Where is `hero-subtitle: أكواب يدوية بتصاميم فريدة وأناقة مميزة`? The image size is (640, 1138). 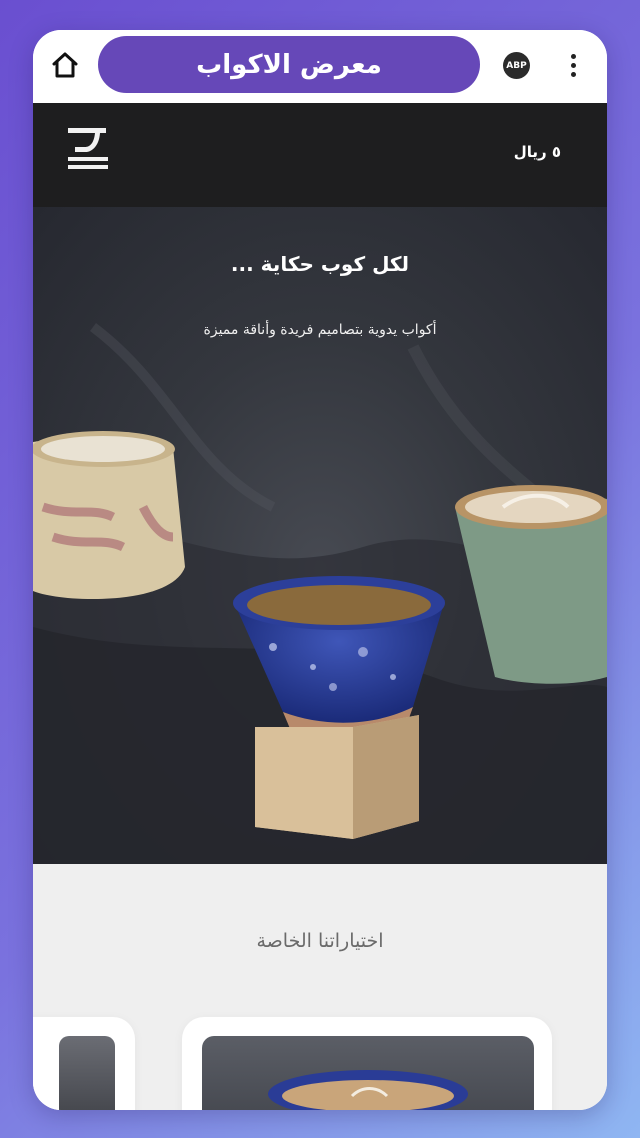 hero-subtitle: أكواب يدوية بتصاميم فريدة وأناقة مميزة is located at coordinates (320, 330).